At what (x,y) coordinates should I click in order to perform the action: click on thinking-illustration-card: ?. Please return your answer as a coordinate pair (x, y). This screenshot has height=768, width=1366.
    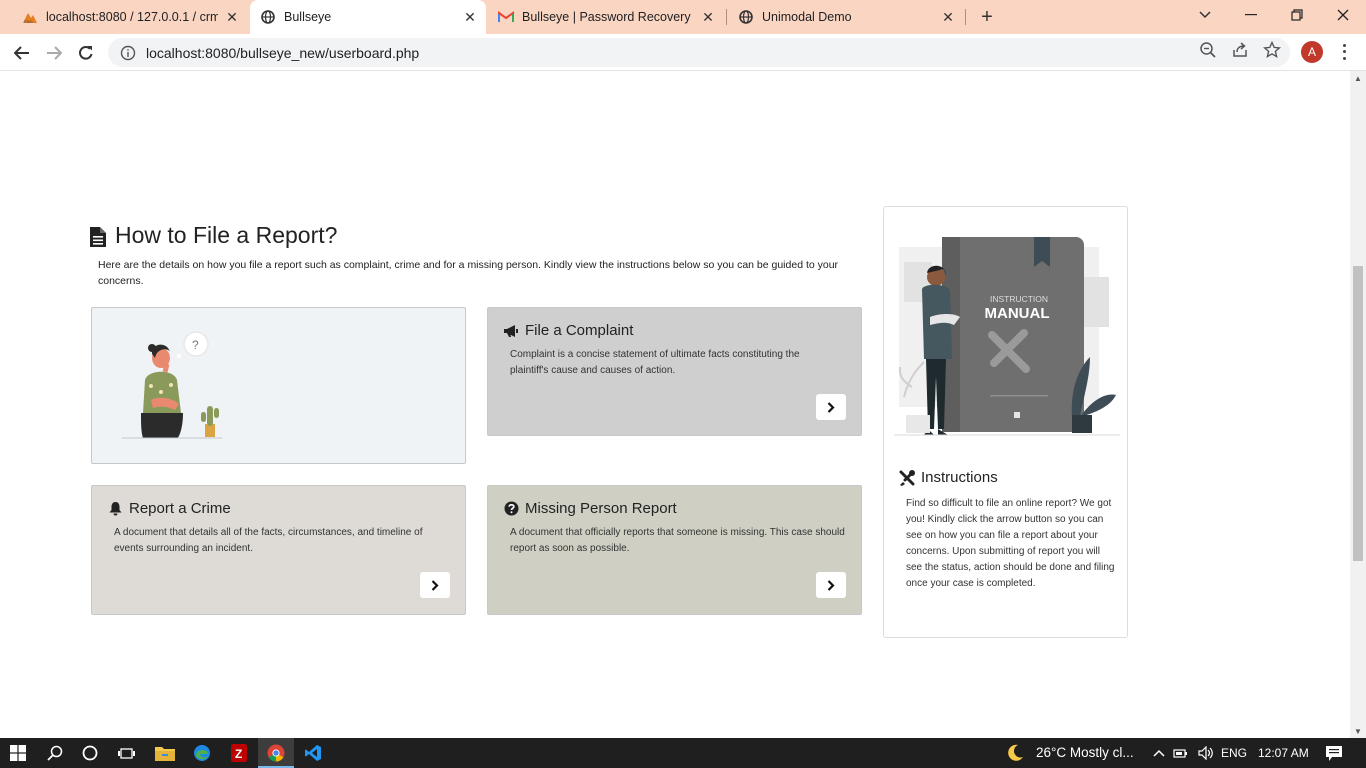
    Looking at the image, I should click on (278, 385).